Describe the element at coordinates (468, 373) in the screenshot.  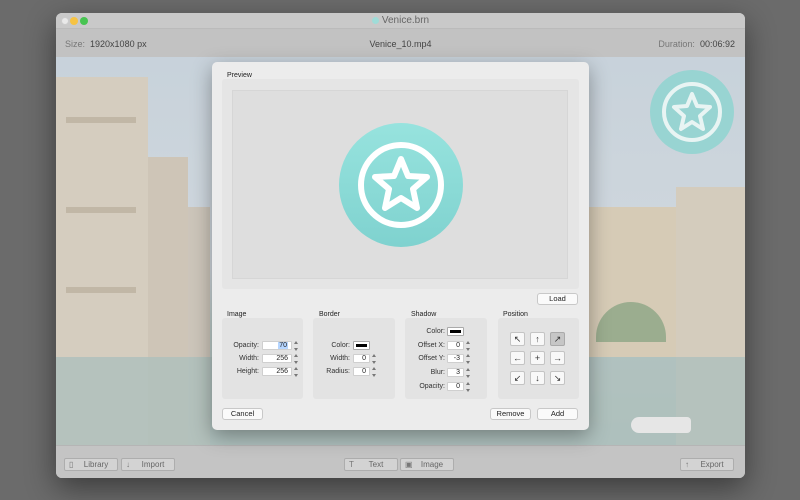
I see `blur-stepper` at that location.